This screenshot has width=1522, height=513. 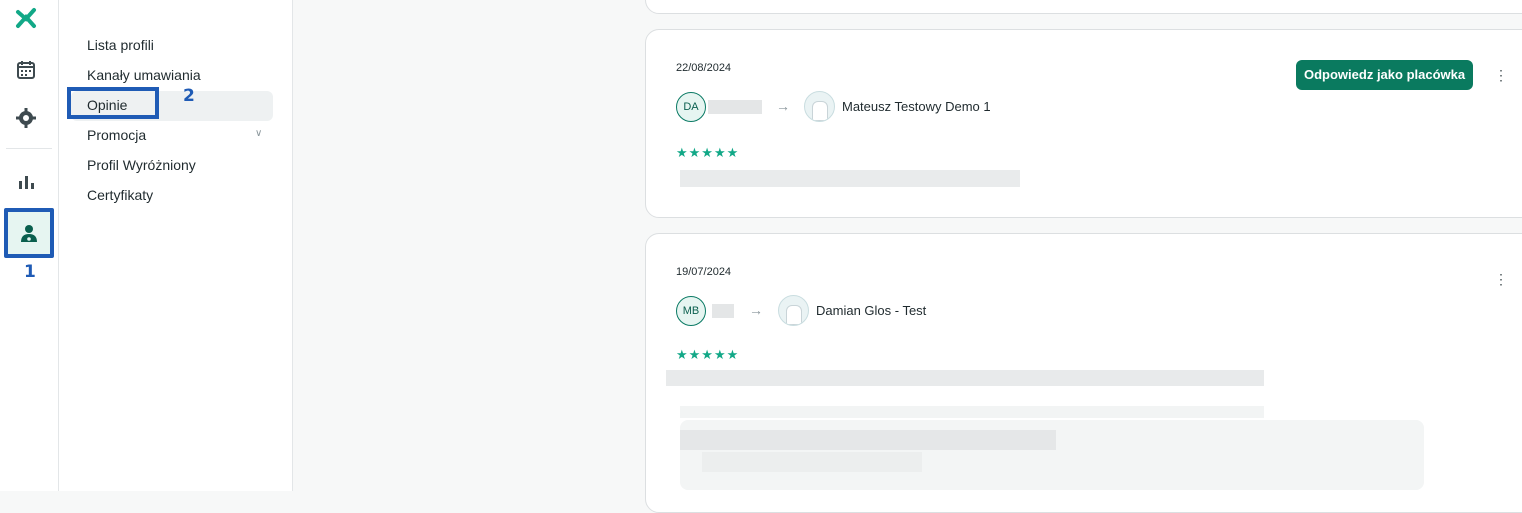 I want to click on chevron-down-icon: ∨, so click(x=258, y=133).